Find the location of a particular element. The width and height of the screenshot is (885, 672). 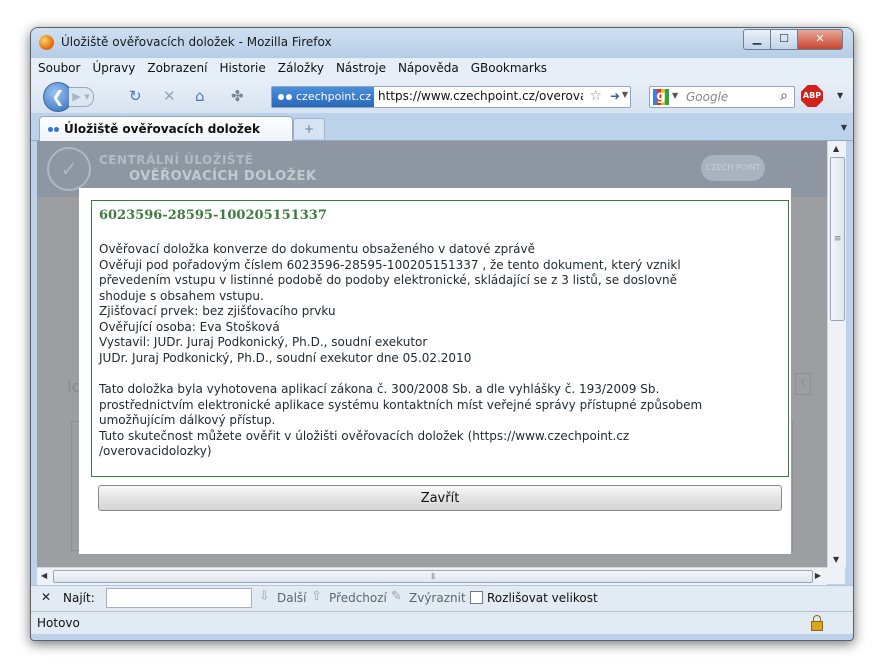

firefox-icon is located at coordinates (46, 42).